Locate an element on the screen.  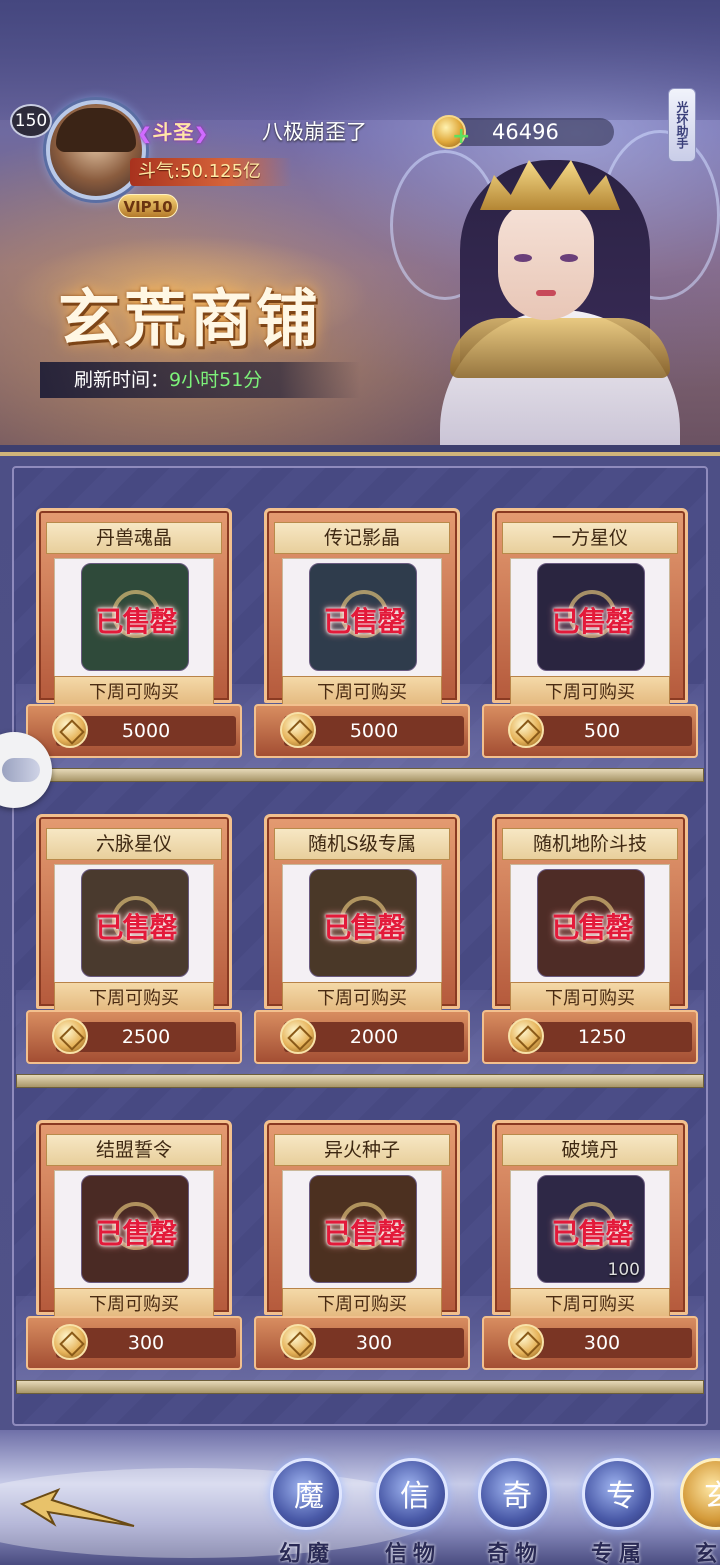
tab-label: 玄 is located at coordinates (707, 1553).